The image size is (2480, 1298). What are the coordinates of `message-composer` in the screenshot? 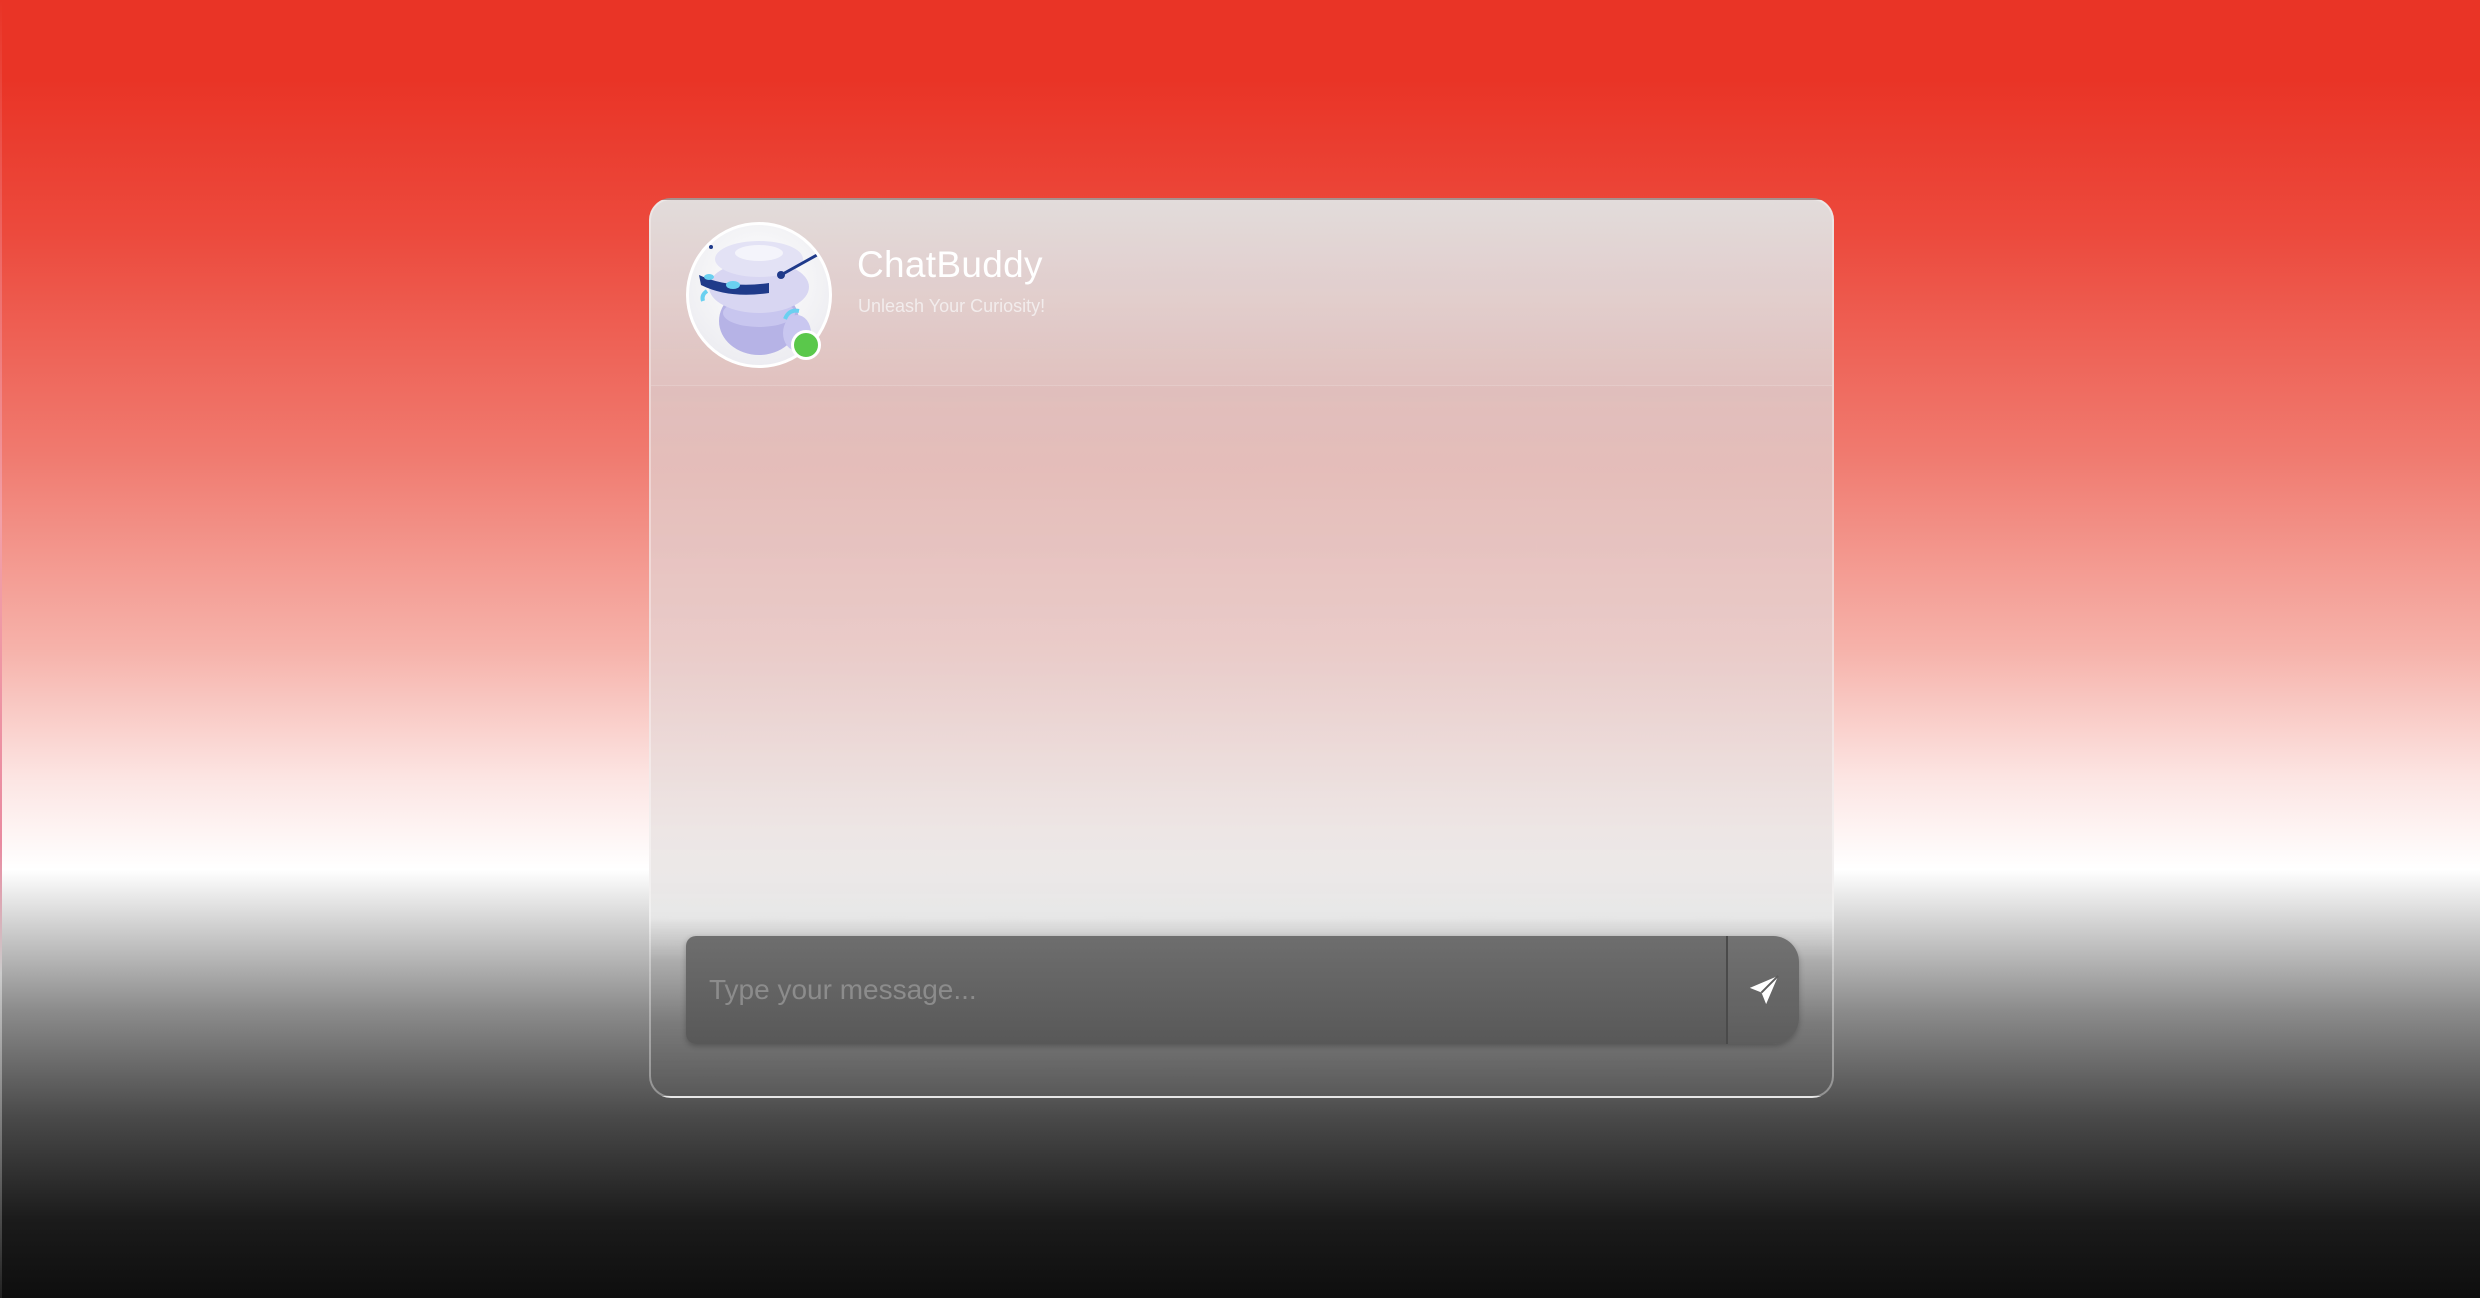 It's located at (1241, 1005).